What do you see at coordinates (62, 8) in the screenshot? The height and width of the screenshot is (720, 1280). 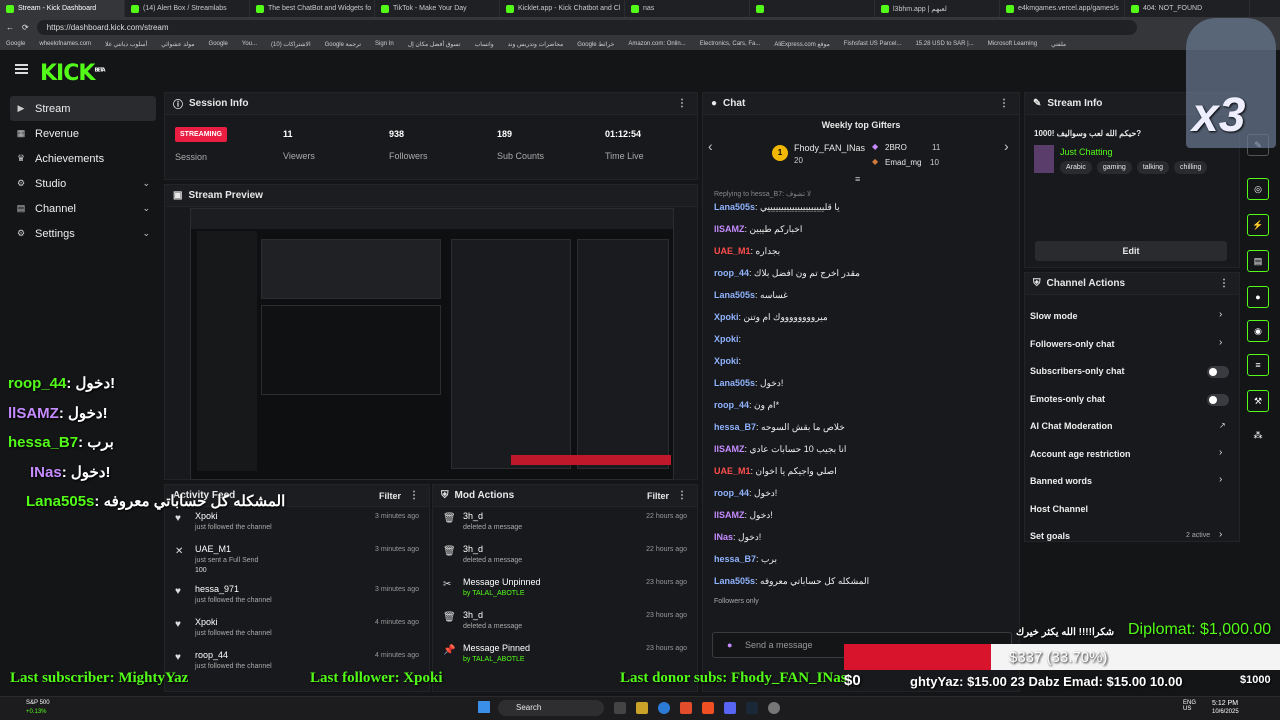 I see `browser-tab: Stream - Kick Dashboard` at bounding box center [62, 8].